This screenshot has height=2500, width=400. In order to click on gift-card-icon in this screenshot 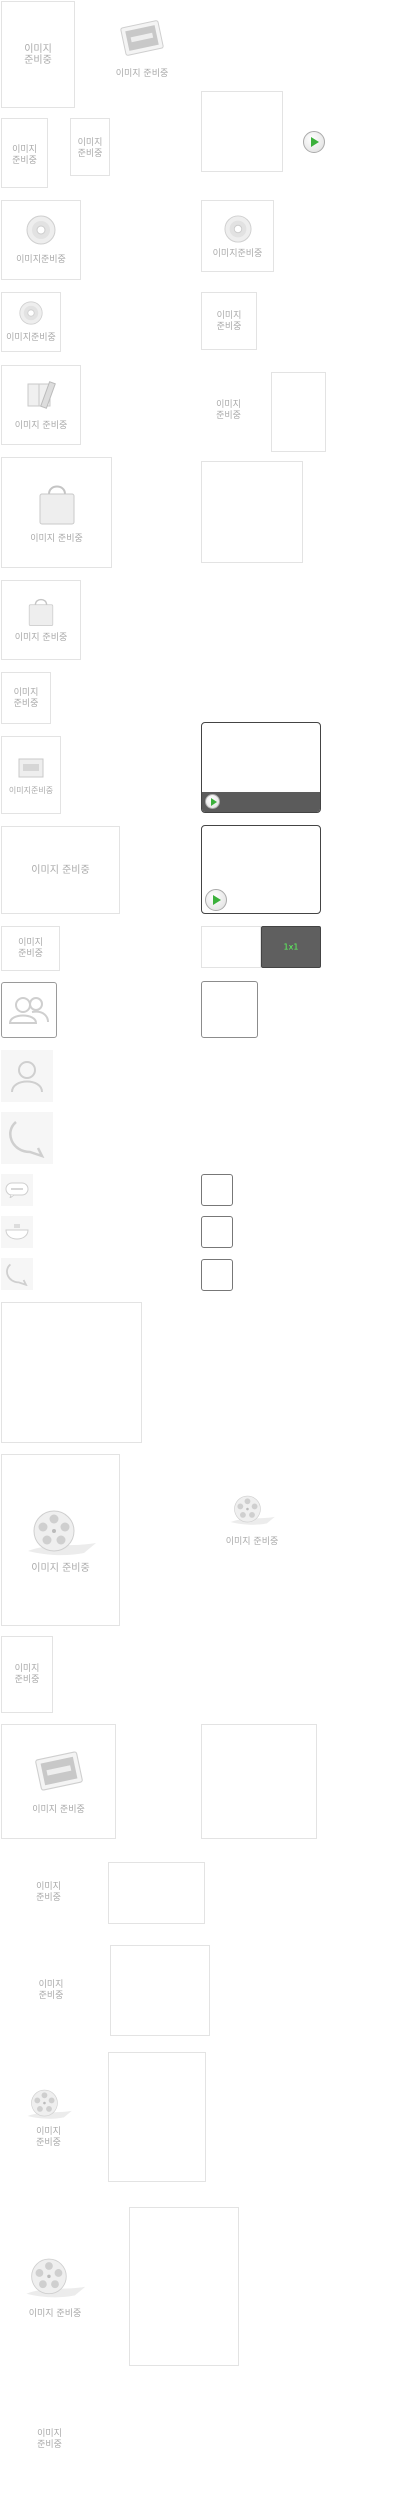, I will do `click(31, 768)`.